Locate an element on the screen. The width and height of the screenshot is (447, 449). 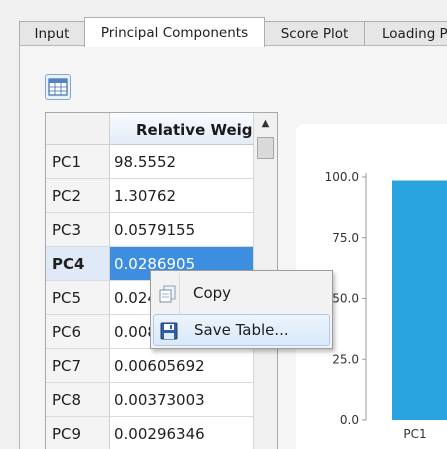
column-header-relative-weight: Relative Weigh is located at coordinates (181, 129).